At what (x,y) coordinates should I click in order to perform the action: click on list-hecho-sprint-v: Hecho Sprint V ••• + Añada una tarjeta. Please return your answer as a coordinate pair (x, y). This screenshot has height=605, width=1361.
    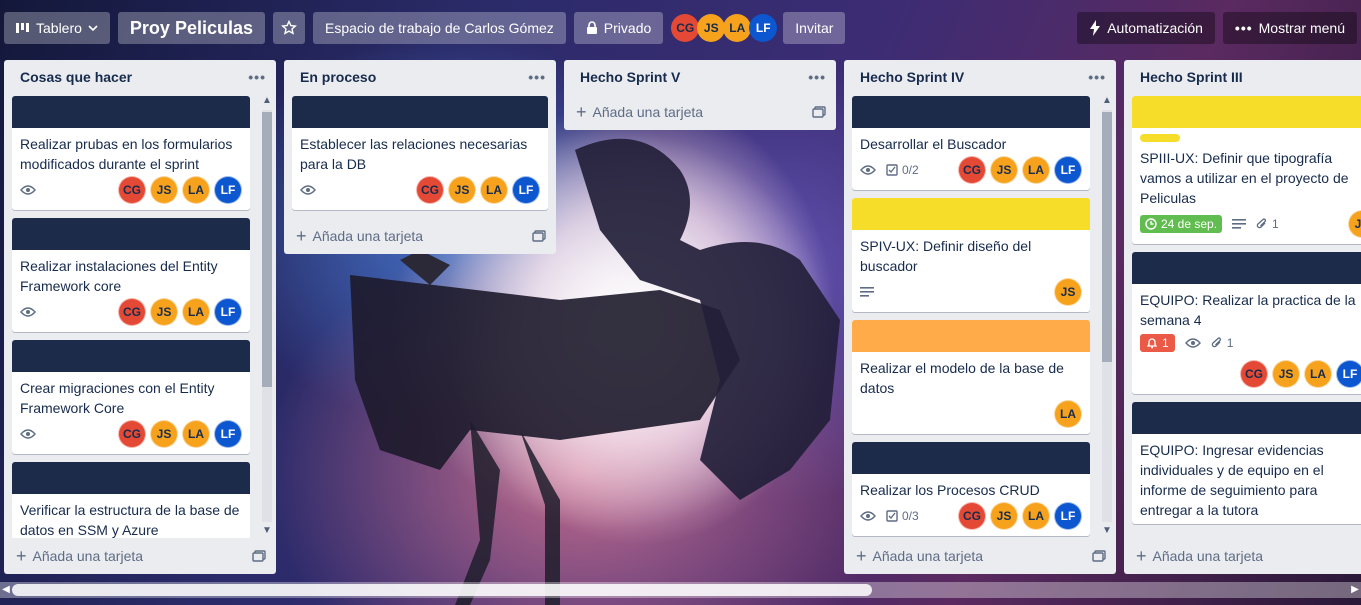
    Looking at the image, I should click on (700, 95).